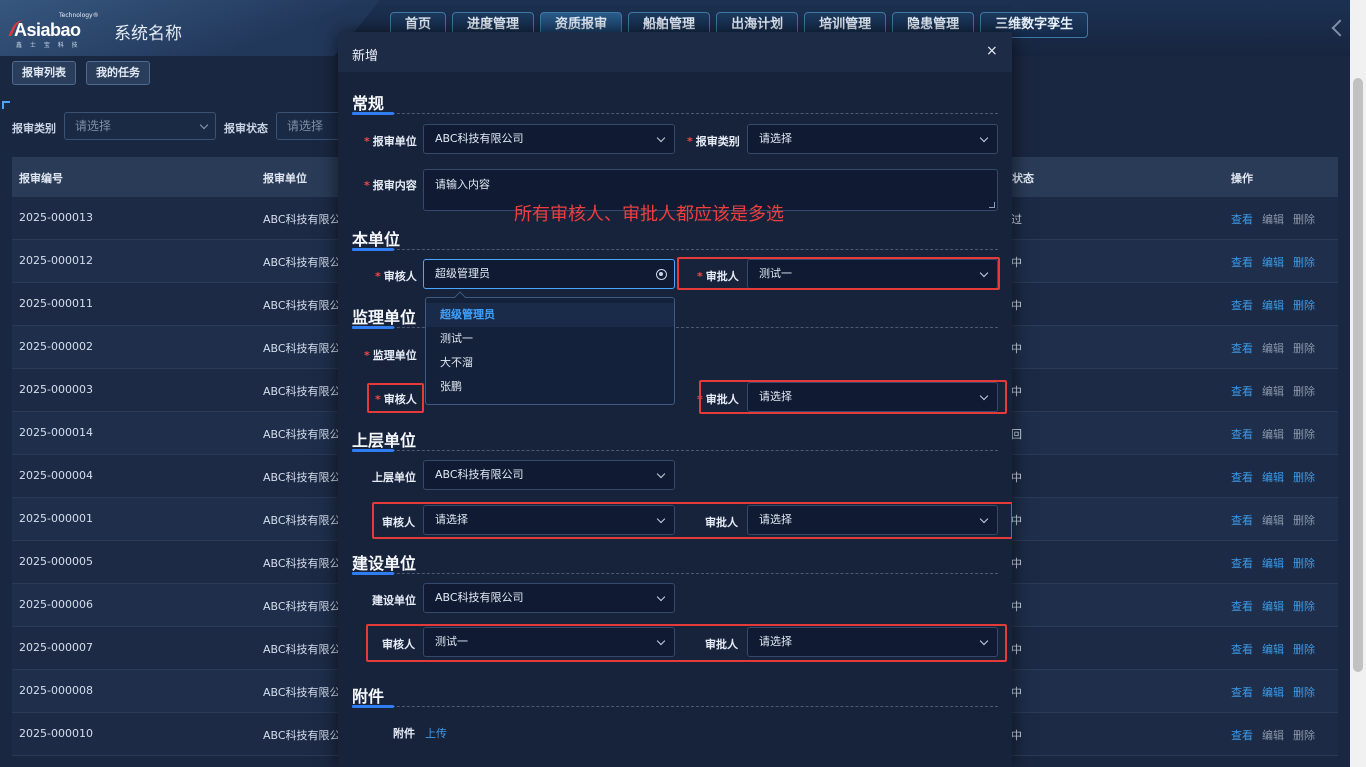  What do you see at coordinates (549, 139) in the screenshot?
I see `review-unit-select: ABC科技有限公司` at bounding box center [549, 139].